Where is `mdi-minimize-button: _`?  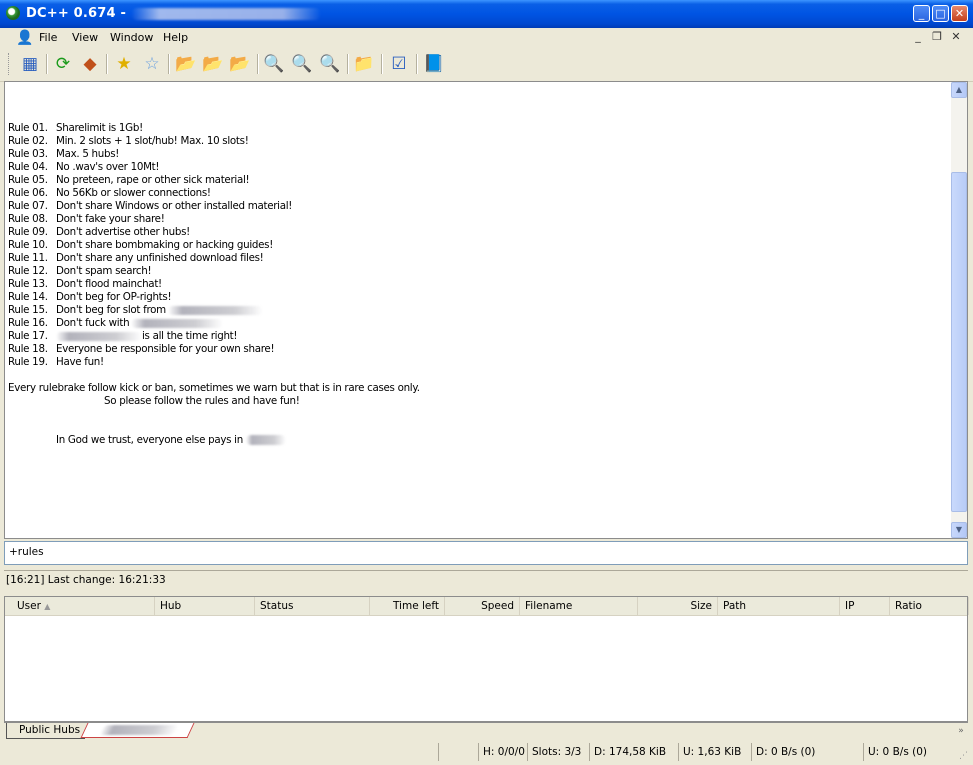
mdi-minimize-button: _ is located at coordinates (918, 37).